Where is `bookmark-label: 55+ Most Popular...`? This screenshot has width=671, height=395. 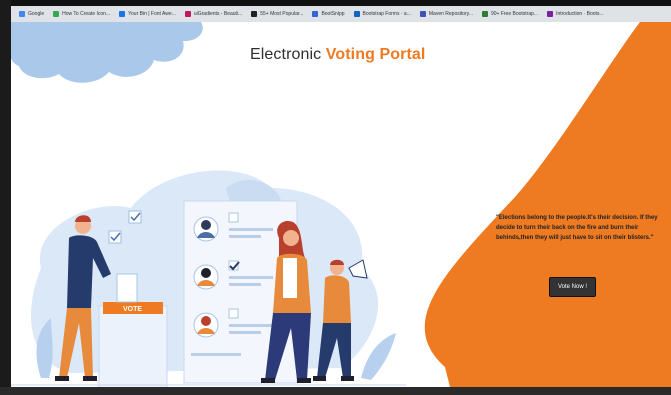 bookmark-label: 55+ Most Popular... is located at coordinates (282, 14).